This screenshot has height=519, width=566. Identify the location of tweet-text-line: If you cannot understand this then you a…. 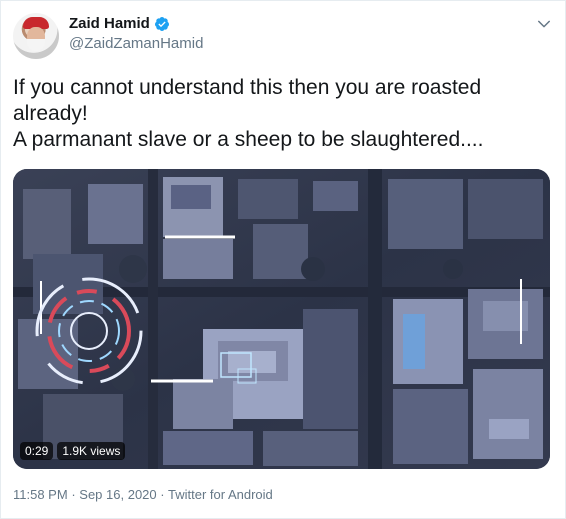
(247, 87).